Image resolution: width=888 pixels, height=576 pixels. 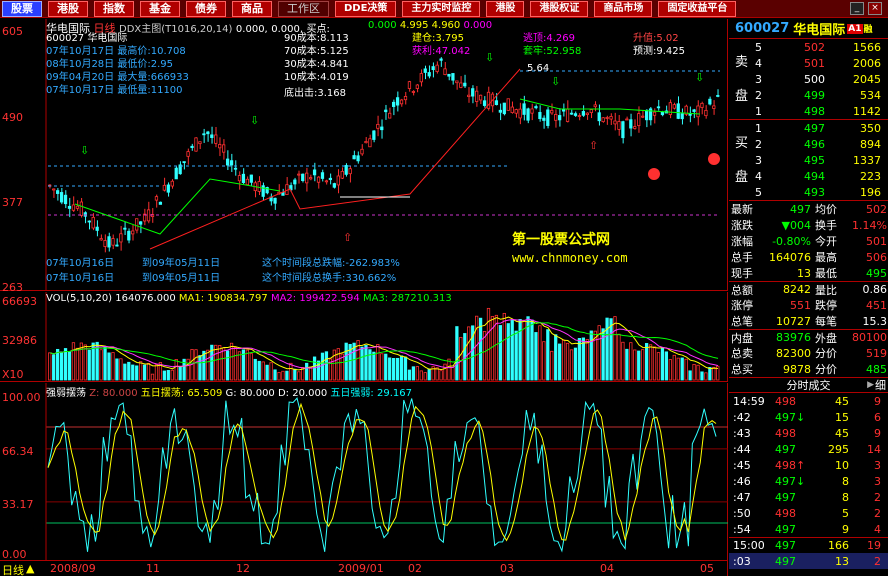 What do you see at coordinates (114, 8) in the screenshot?
I see `index-button: 指数` at bounding box center [114, 8].